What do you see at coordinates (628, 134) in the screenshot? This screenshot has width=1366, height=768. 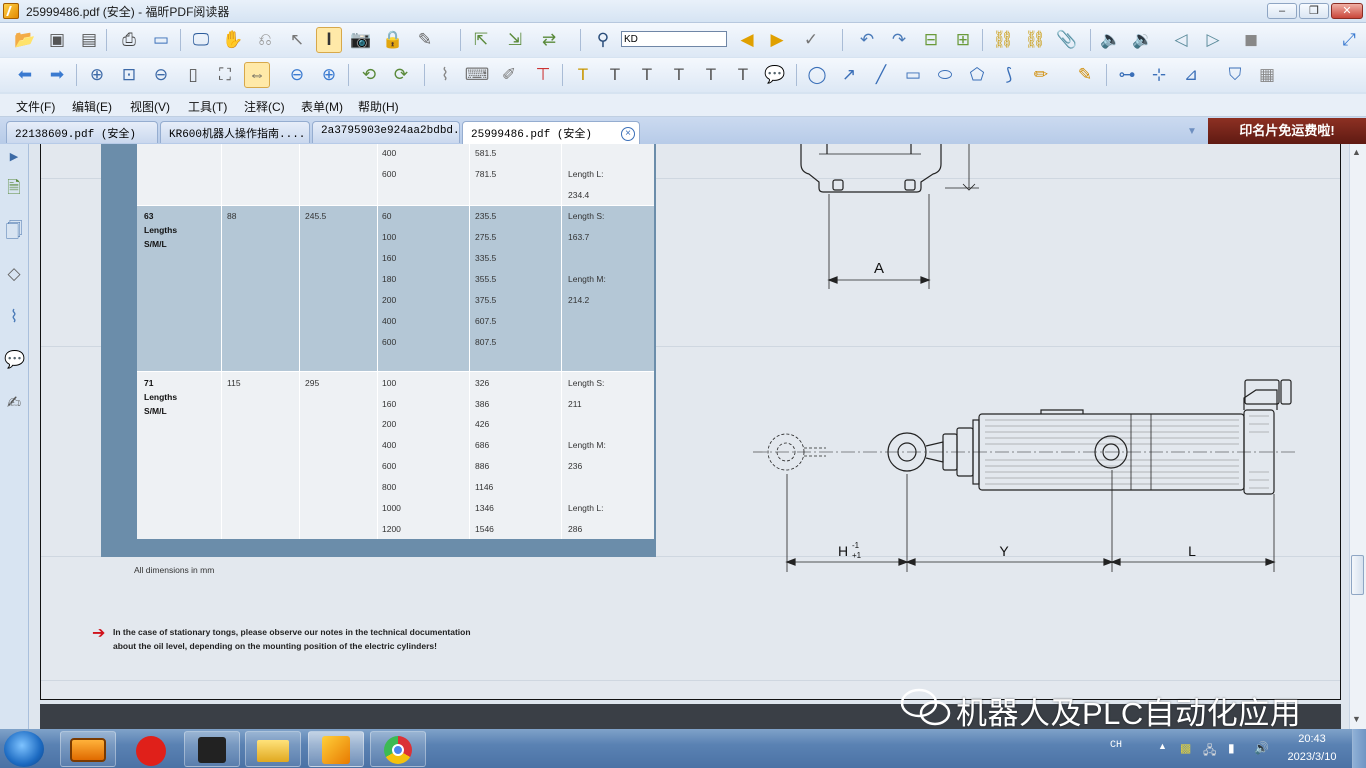 I see `tab-close-icon: ×` at bounding box center [628, 134].